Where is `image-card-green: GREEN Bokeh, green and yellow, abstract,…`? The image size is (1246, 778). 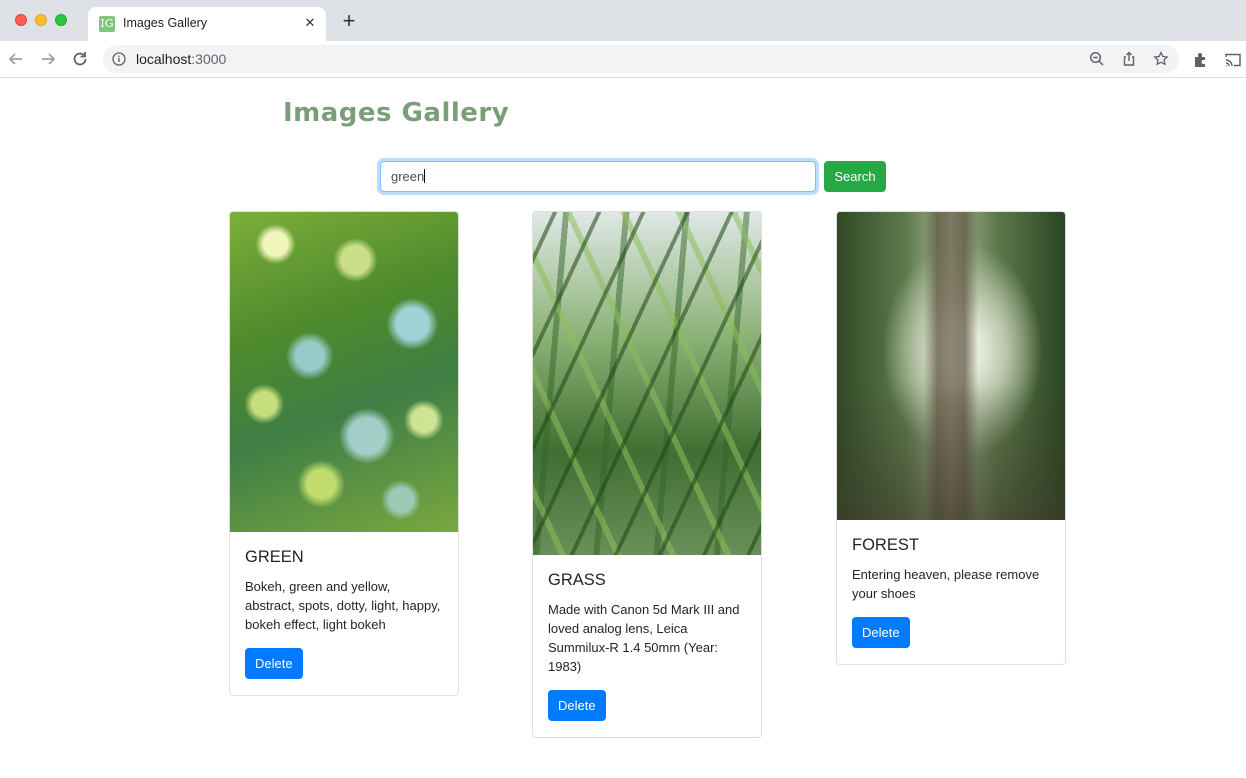 image-card-green: GREEN Bokeh, green and yellow, abstract,… is located at coordinates (344, 453).